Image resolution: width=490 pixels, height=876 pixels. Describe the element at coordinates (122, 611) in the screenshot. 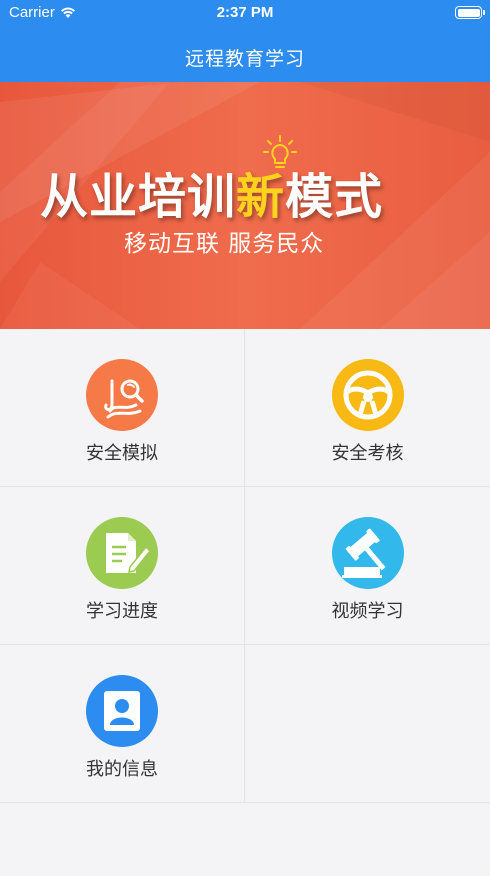

I see `menu-item-label: 学习进度` at that location.